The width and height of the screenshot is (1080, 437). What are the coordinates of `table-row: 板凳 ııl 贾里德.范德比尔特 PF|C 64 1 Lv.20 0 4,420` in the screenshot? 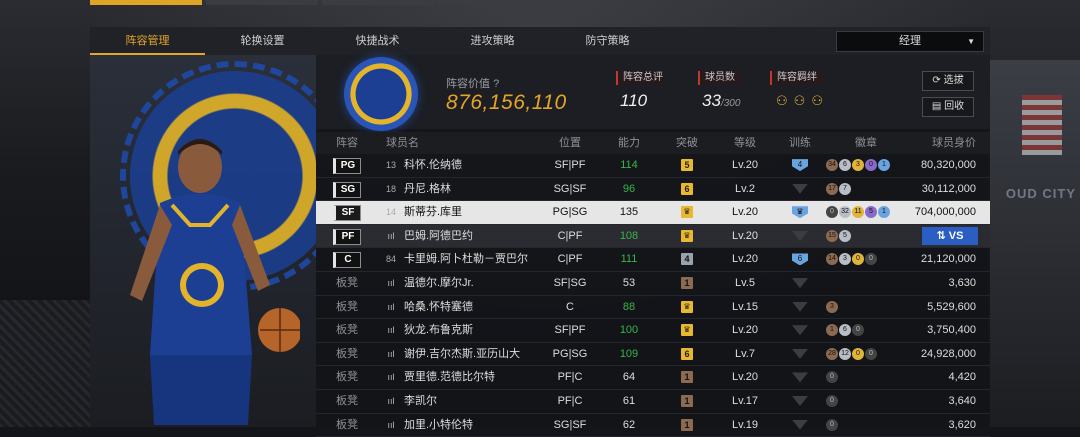 It's located at (653, 378).